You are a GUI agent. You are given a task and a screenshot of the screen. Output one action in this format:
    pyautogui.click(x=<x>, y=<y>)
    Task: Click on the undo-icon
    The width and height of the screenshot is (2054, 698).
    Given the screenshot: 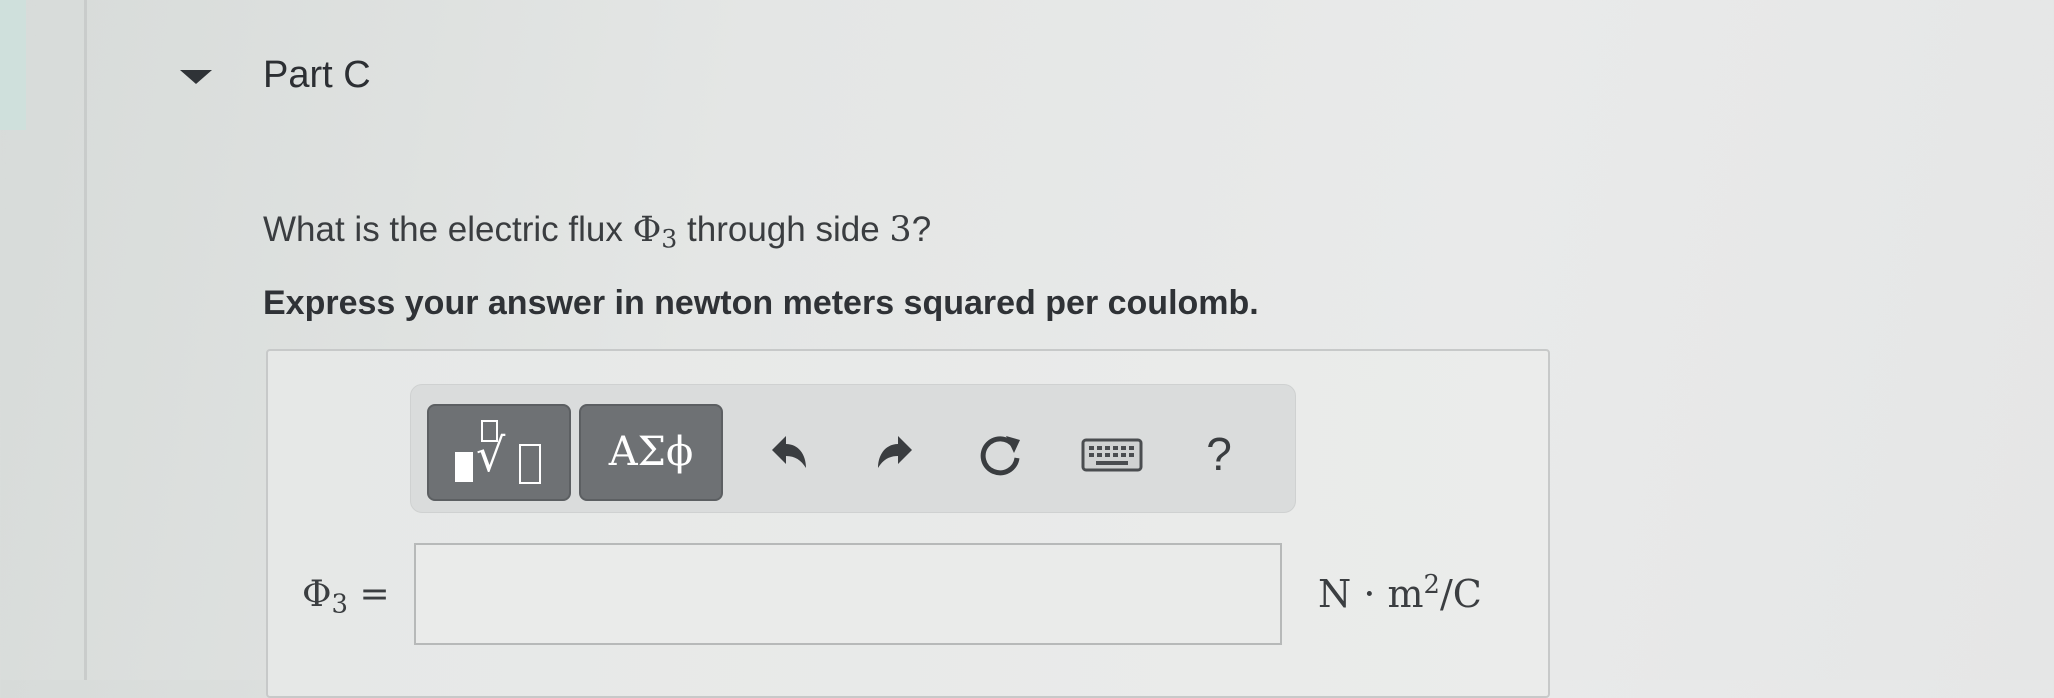 What is the action you would take?
    pyautogui.click(x=789, y=452)
    